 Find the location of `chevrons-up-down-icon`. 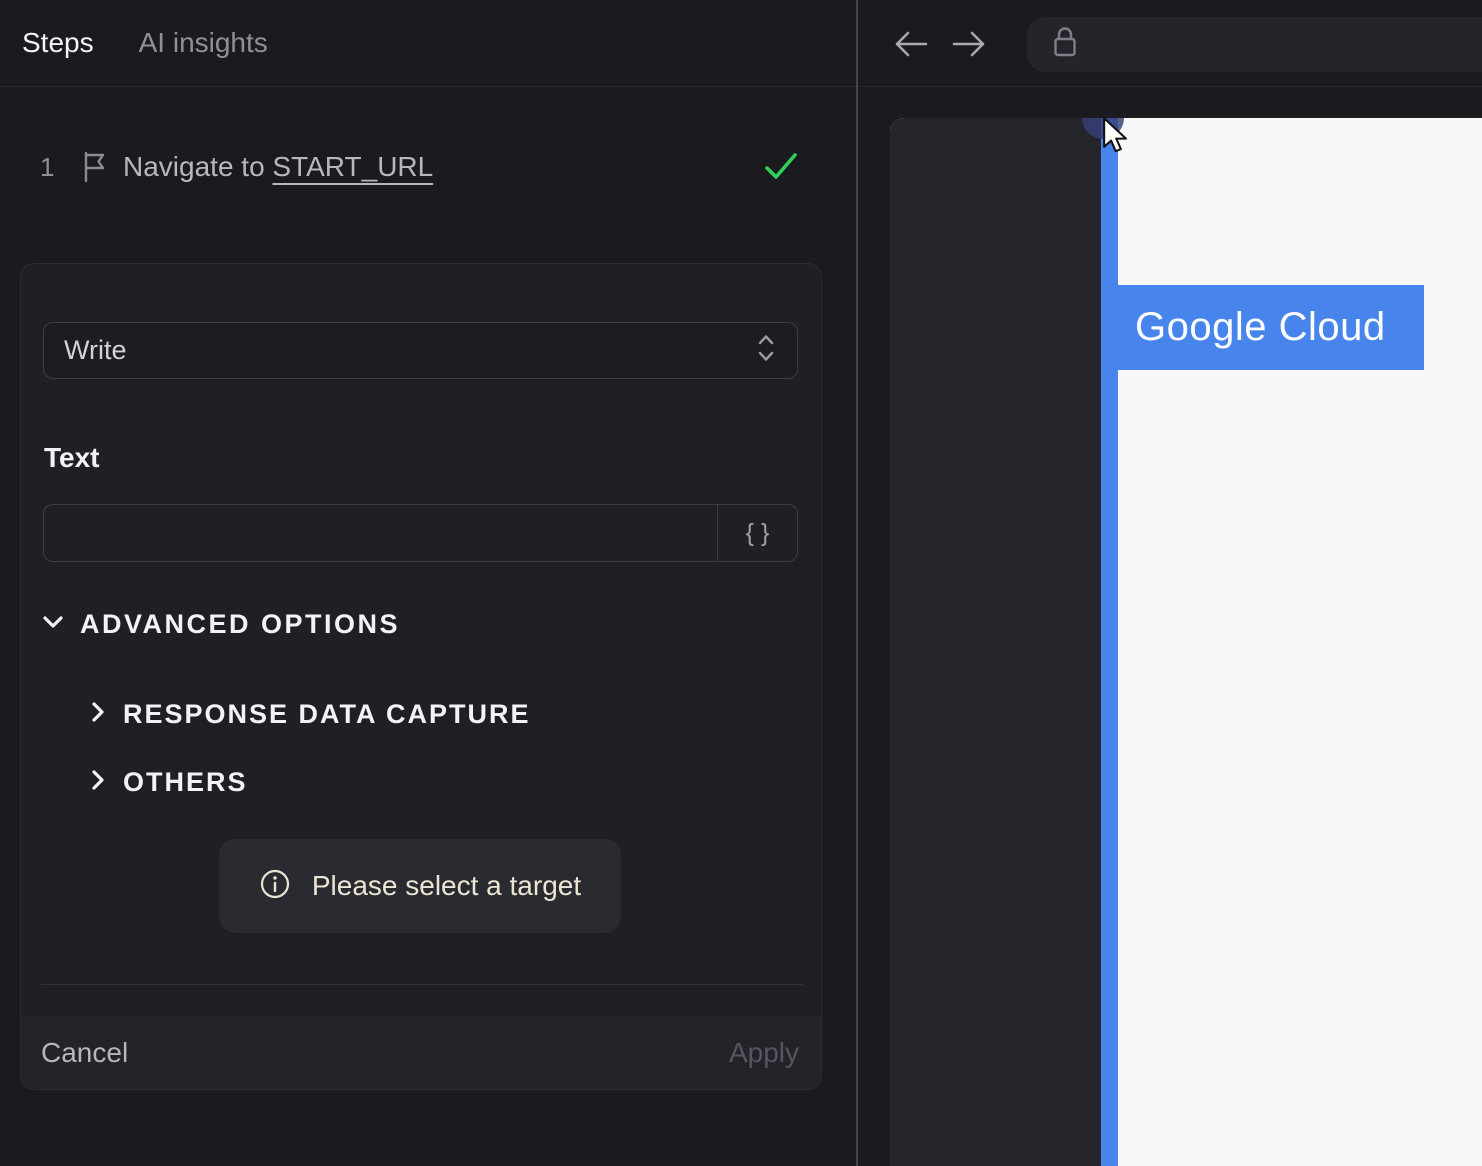

chevrons-up-down-icon is located at coordinates (766, 350).